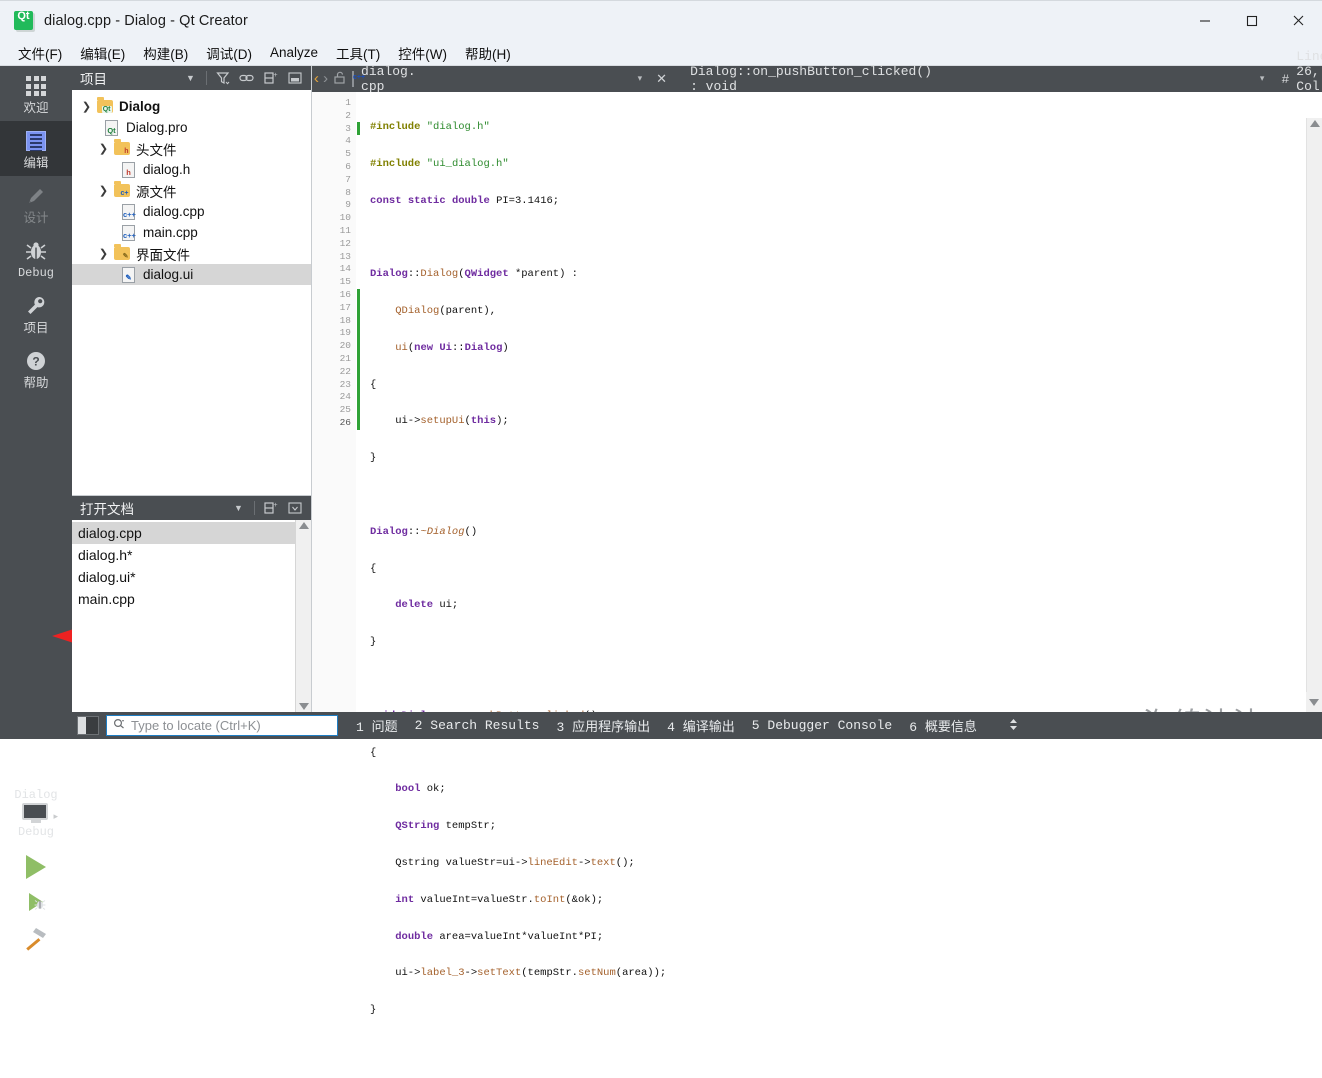 The height and width of the screenshot is (1078, 1322). Describe the element at coordinates (229, 53) in the screenshot. I see `menu-debug: 调试(D)` at that location.